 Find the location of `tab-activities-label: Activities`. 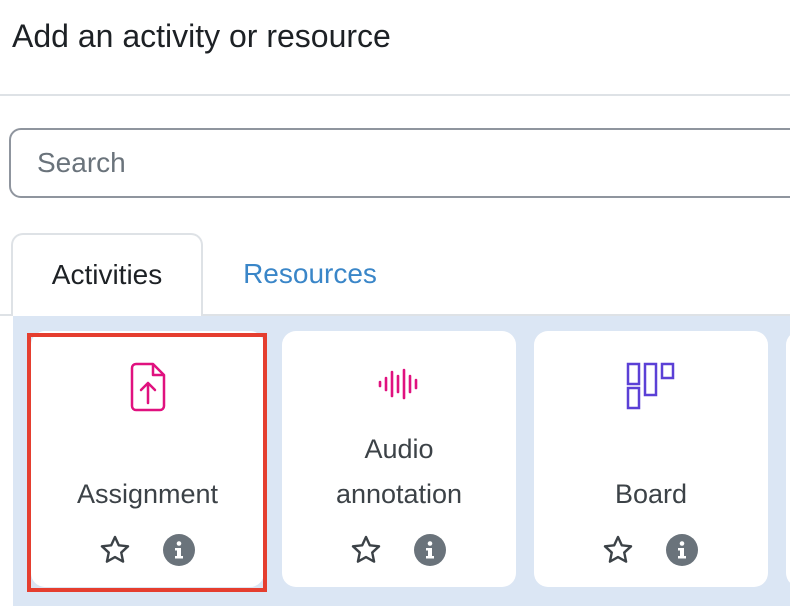

tab-activities-label: Activities is located at coordinates (107, 274).